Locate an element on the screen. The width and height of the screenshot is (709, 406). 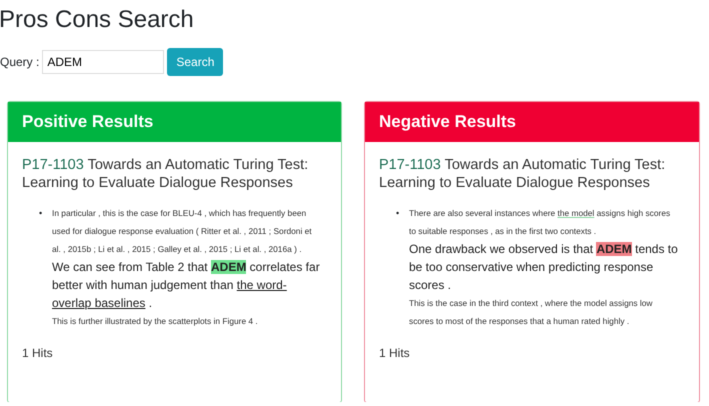
panel-header: Negative Results is located at coordinates (532, 122).